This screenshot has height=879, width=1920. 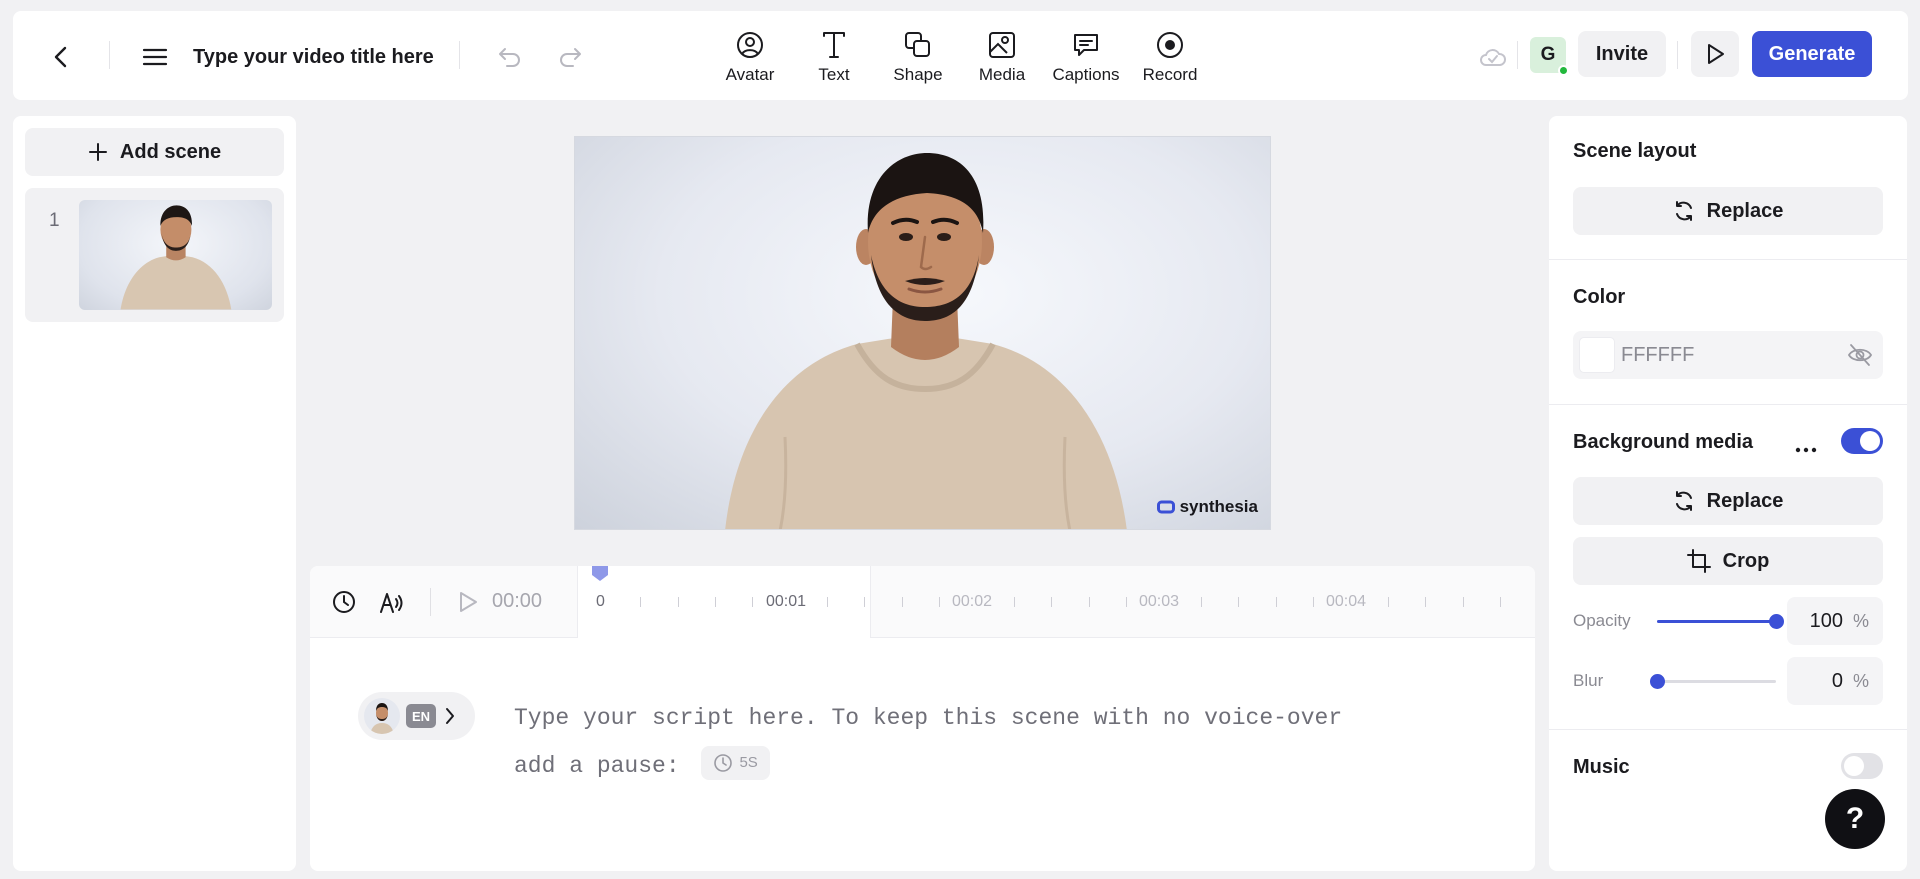 I want to click on tool-media: Media, so click(x=1002, y=57).